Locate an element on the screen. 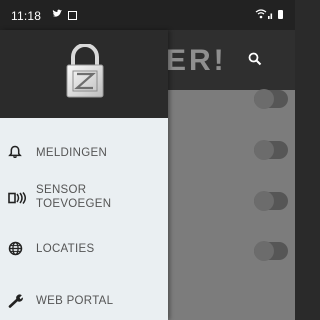 This screenshot has height=320, width=320. menu-item-sensor-toevoegen: SENSOR TOEVOEGEN is located at coordinates (84, 197).